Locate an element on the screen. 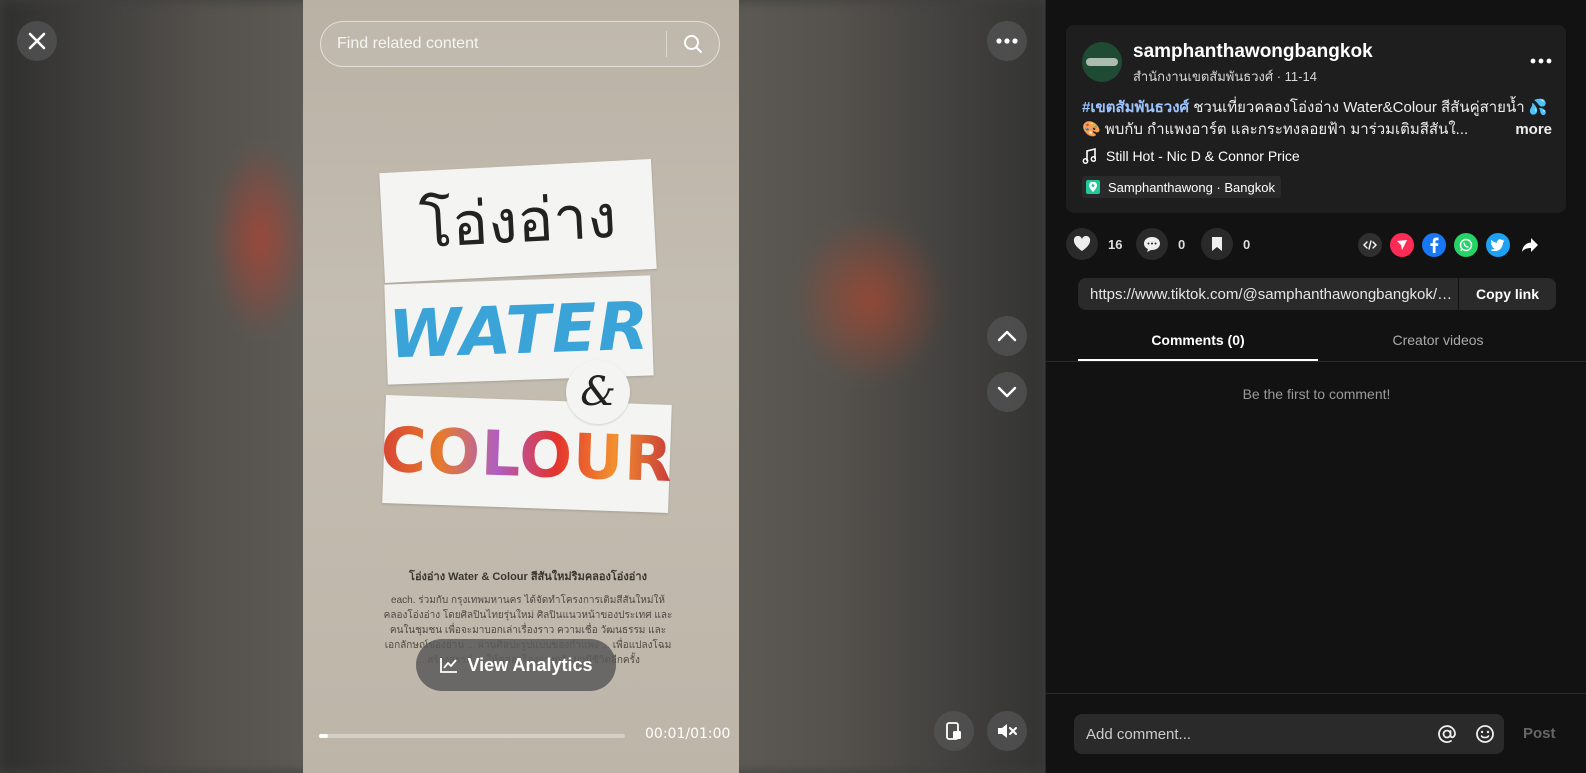  close-icon is located at coordinates (37, 41).